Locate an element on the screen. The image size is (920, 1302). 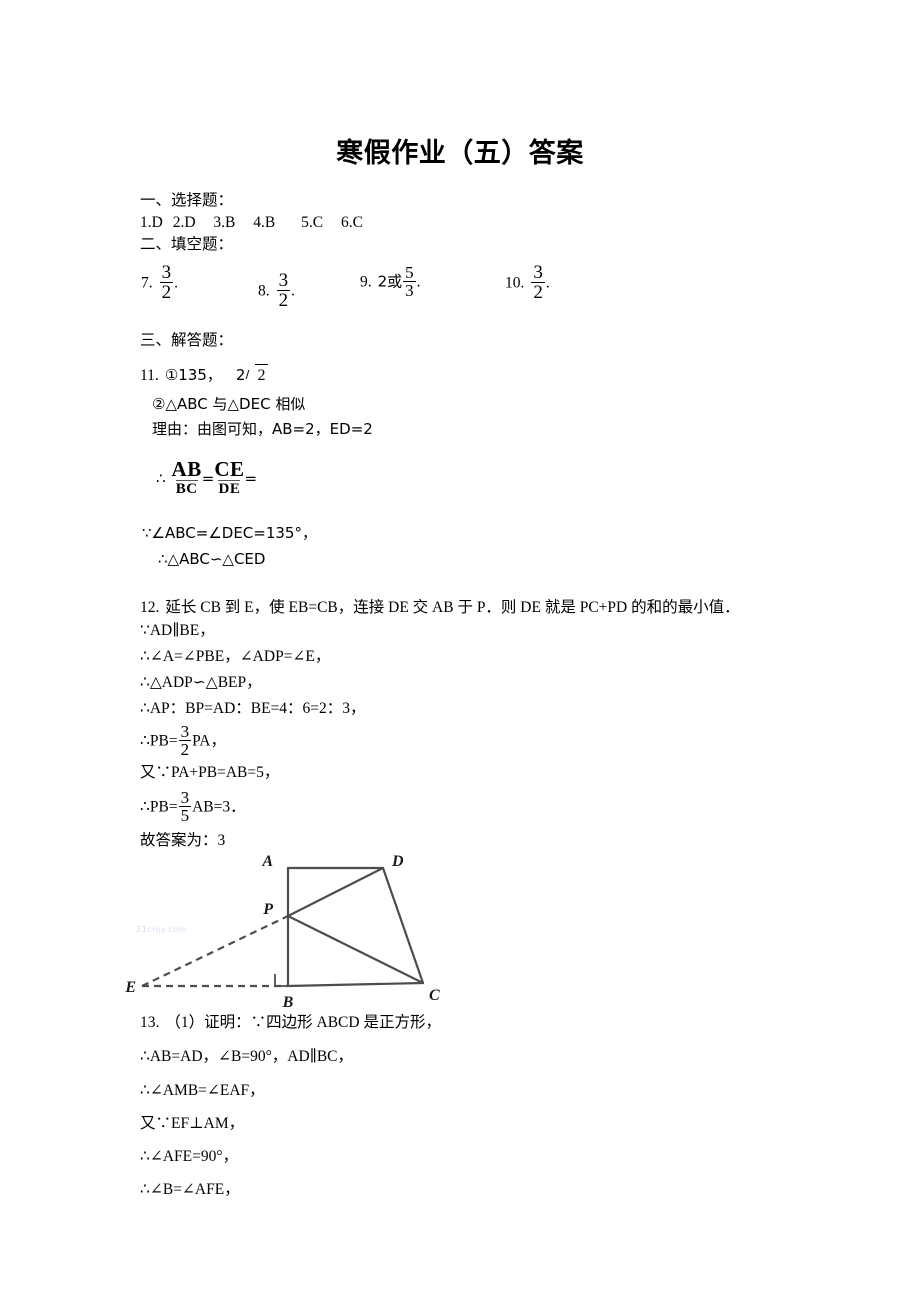
ratio-ce-de: CE DE is located at coordinates (229, 478).